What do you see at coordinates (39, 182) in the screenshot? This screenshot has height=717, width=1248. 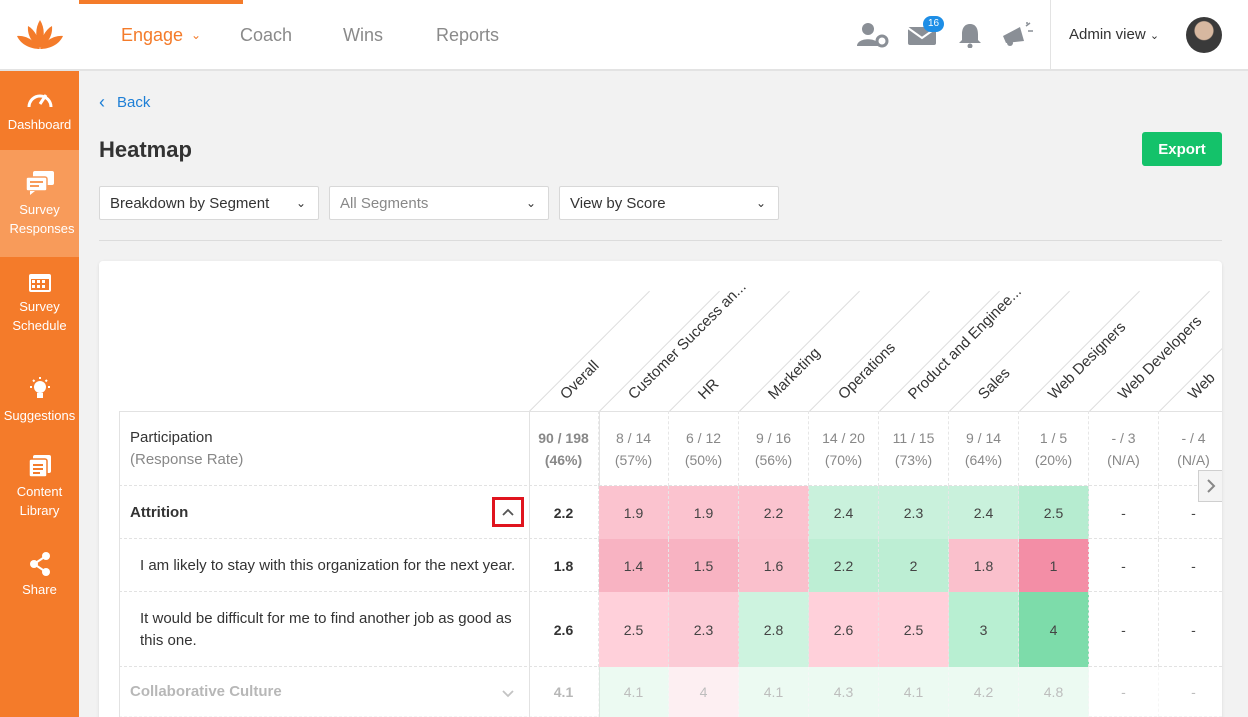 I see `chat-icon` at bounding box center [39, 182].